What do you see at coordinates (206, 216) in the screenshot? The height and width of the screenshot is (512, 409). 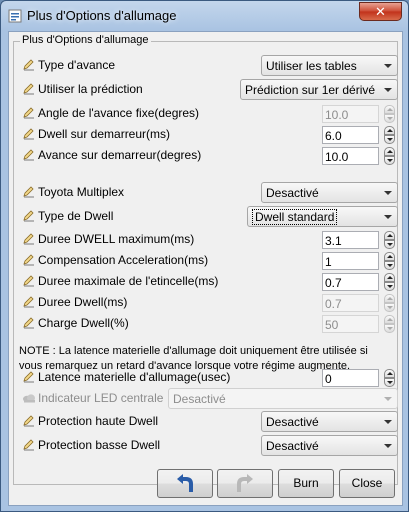 I see `row-type-dwell: Type de Dwell Dwell standard` at bounding box center [206, 216].